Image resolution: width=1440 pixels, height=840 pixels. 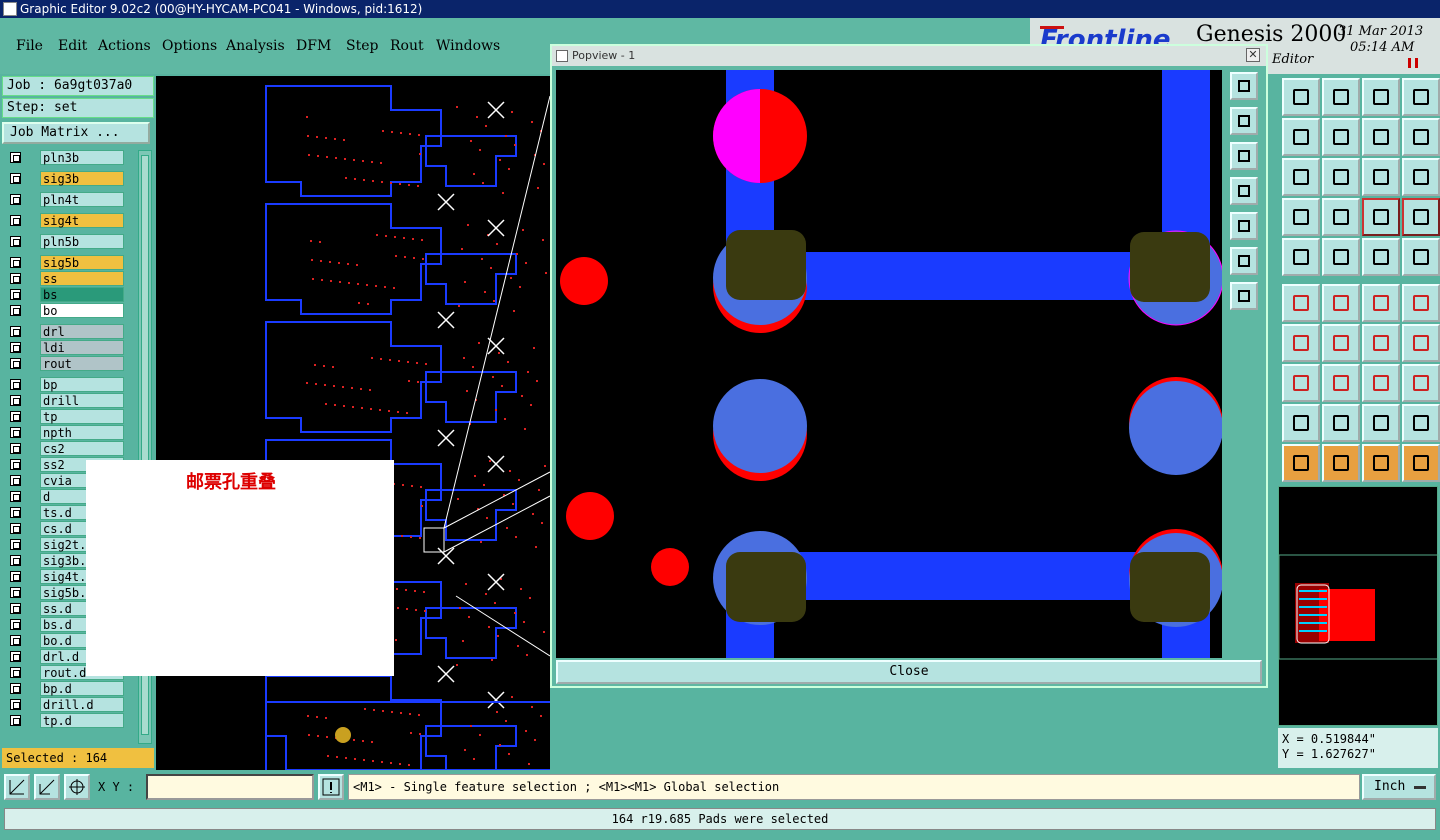 What do you see at coordinates (1244, 86) in the screenshot?
I see `zoom-home-button` at bounding box center [1244, 86].